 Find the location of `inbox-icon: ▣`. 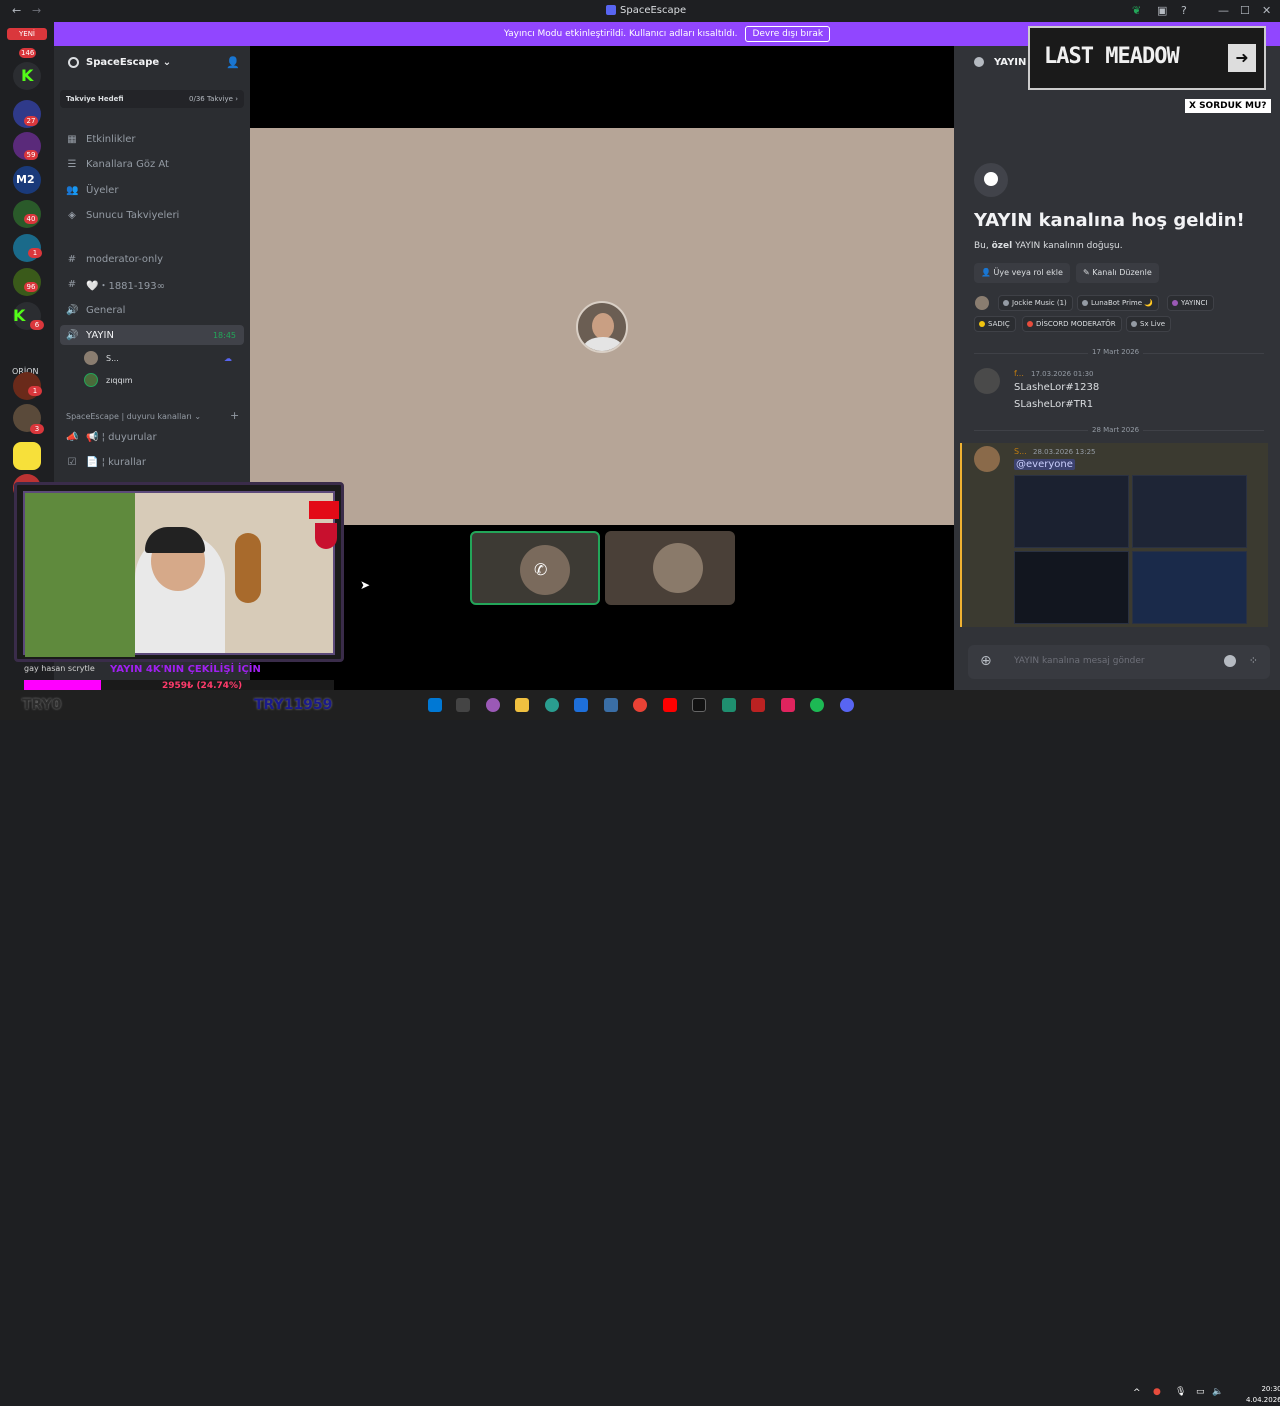

inbox-icon: ▣ is located at coordinates (1162, 10).